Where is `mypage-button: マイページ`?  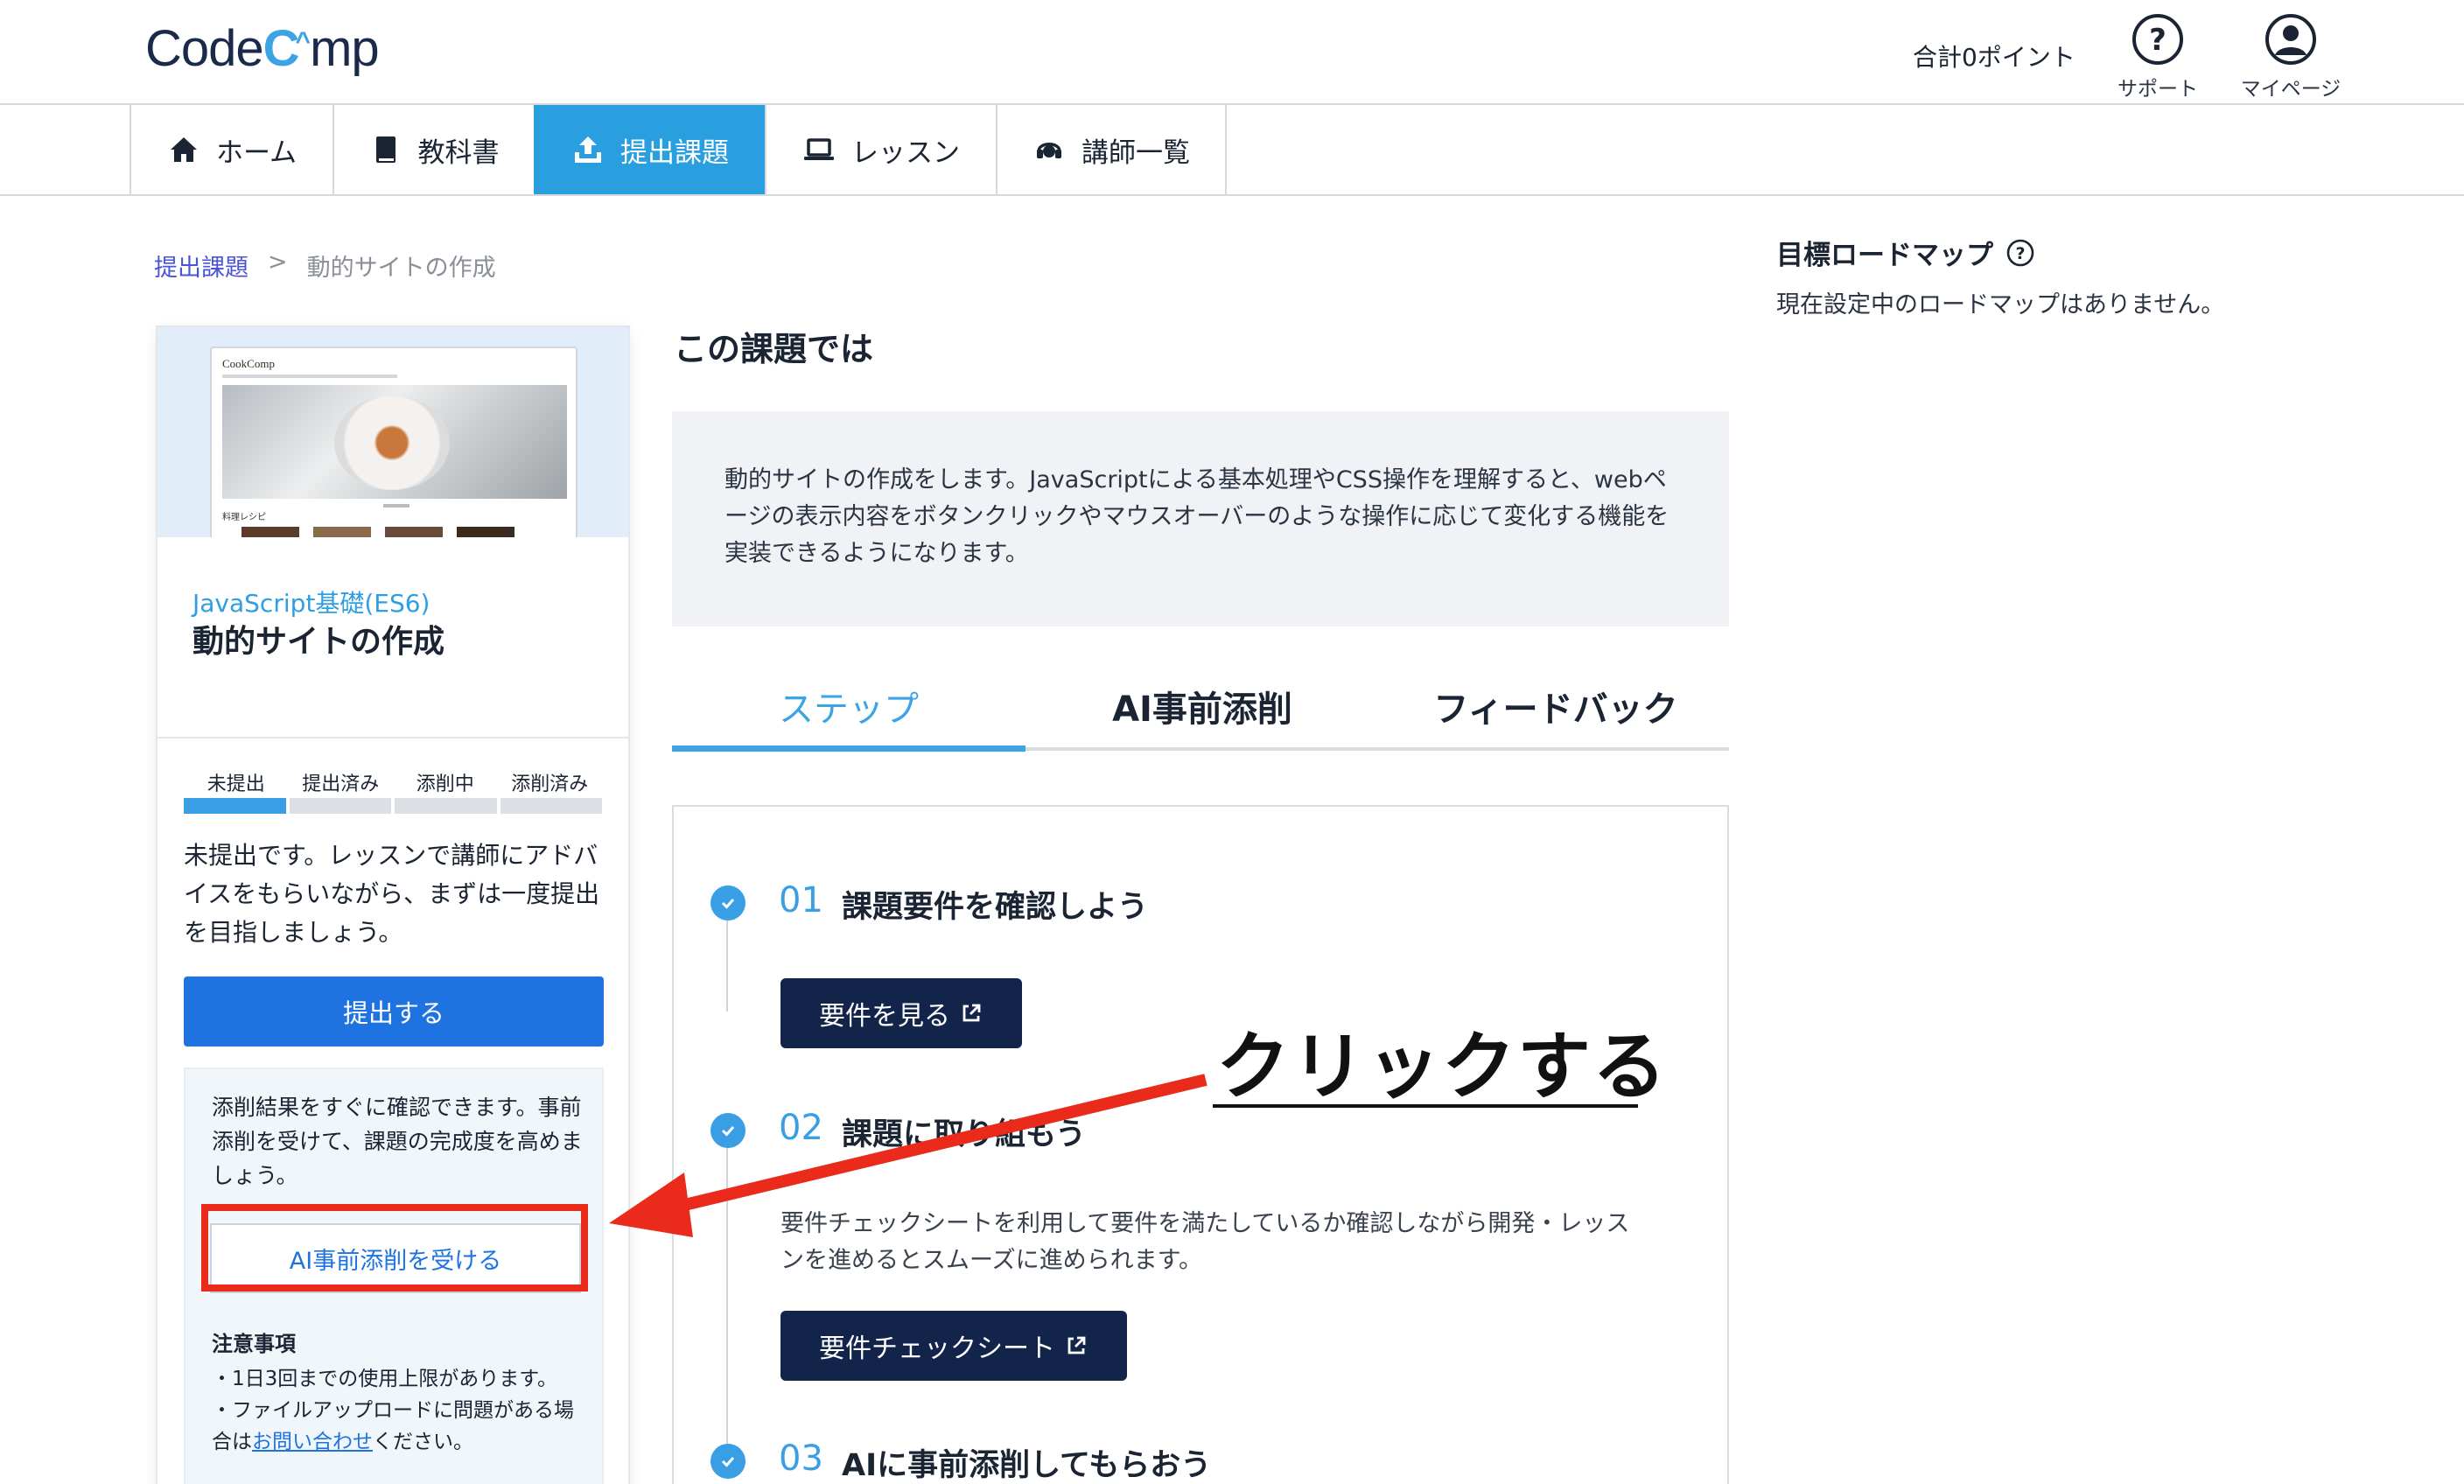 mypage-button: マイページ is located at coordinates (2291, 57).